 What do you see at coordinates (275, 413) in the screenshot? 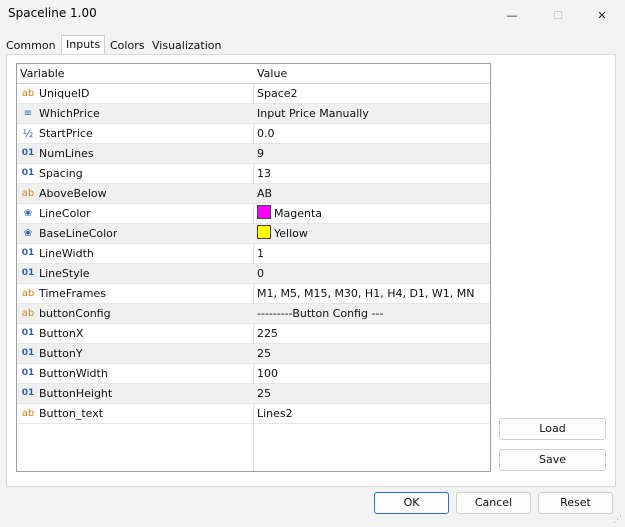
I see `variable-value-text: Lines2` at bounding box center [275, 413].